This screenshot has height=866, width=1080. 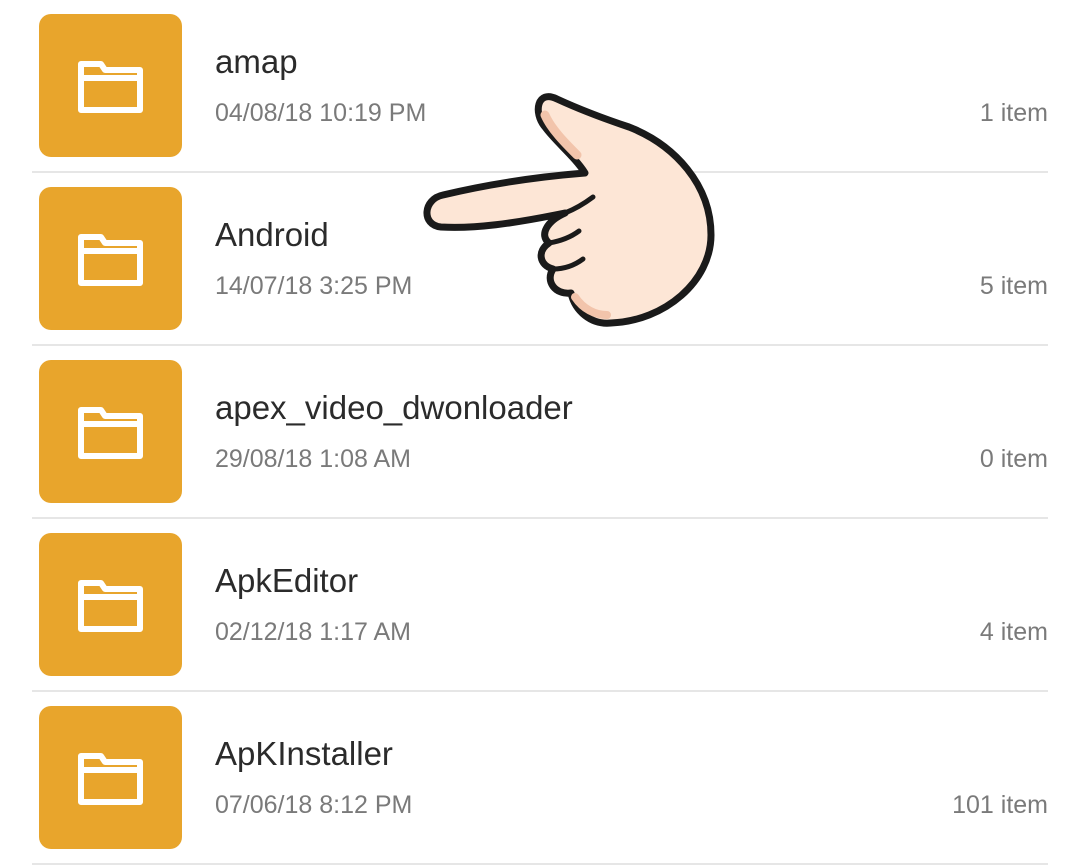 I want to click on folder-name: ApKInstaller, so click(x=304, y=753).